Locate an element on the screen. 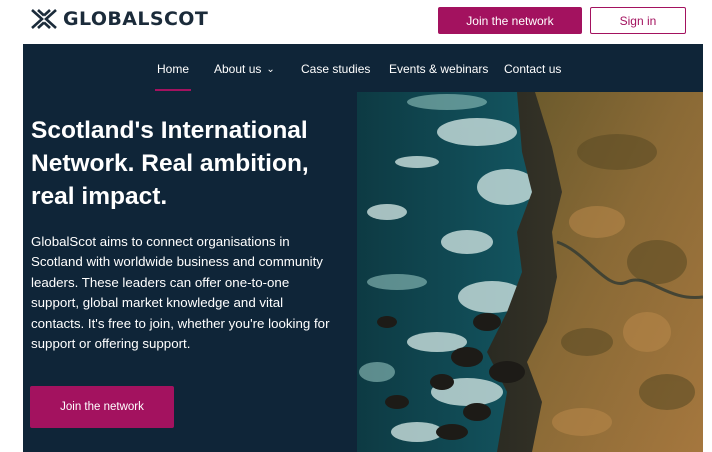  nav-item-case-studies: Case studies is located at coordinates (335, 69).